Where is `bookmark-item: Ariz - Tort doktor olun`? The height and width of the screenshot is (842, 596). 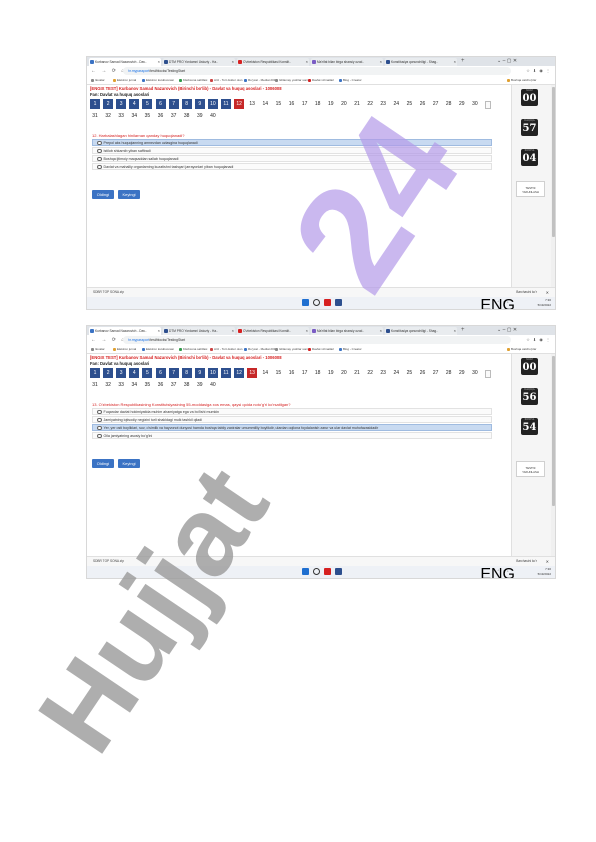 bookmark-item: Ariz - Tort doktor olun is located at coordinates (226, 80).